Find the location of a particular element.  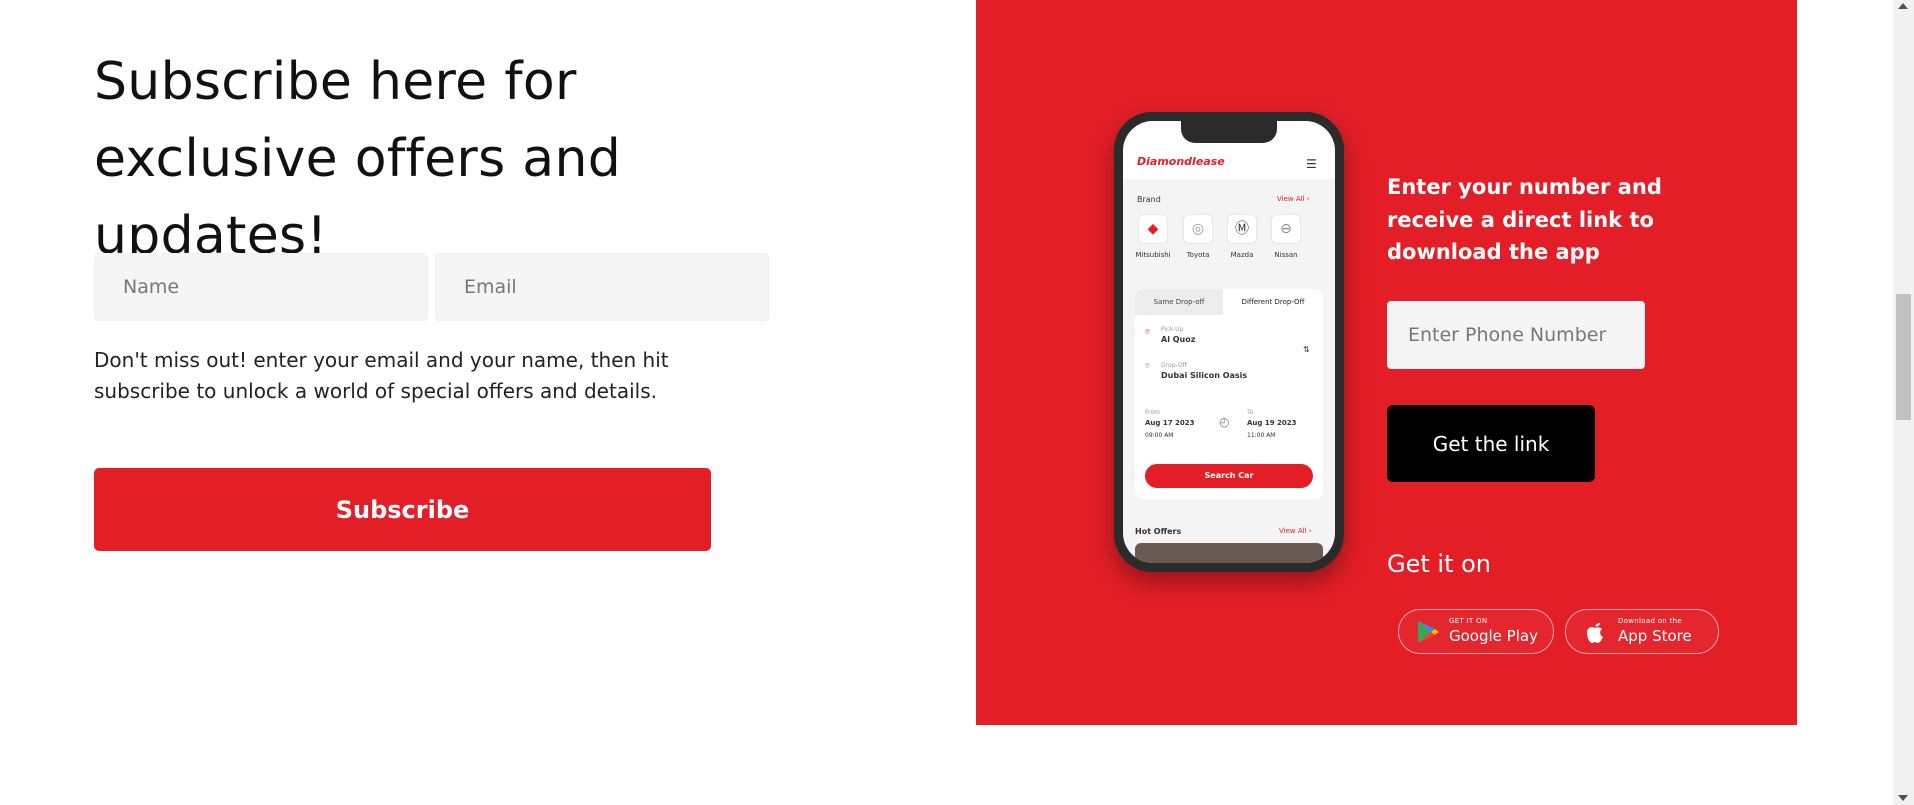

pickup-value: Al Quoz is located at coordinates (1178, 339).